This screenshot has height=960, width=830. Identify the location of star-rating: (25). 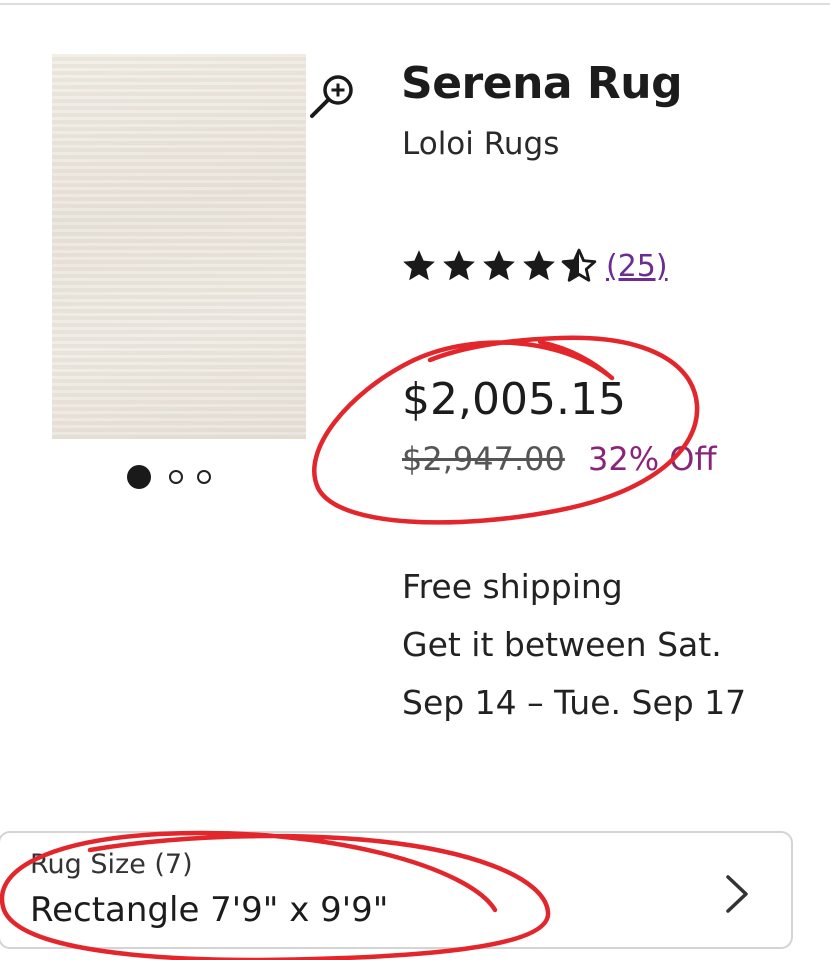
(534, 266).